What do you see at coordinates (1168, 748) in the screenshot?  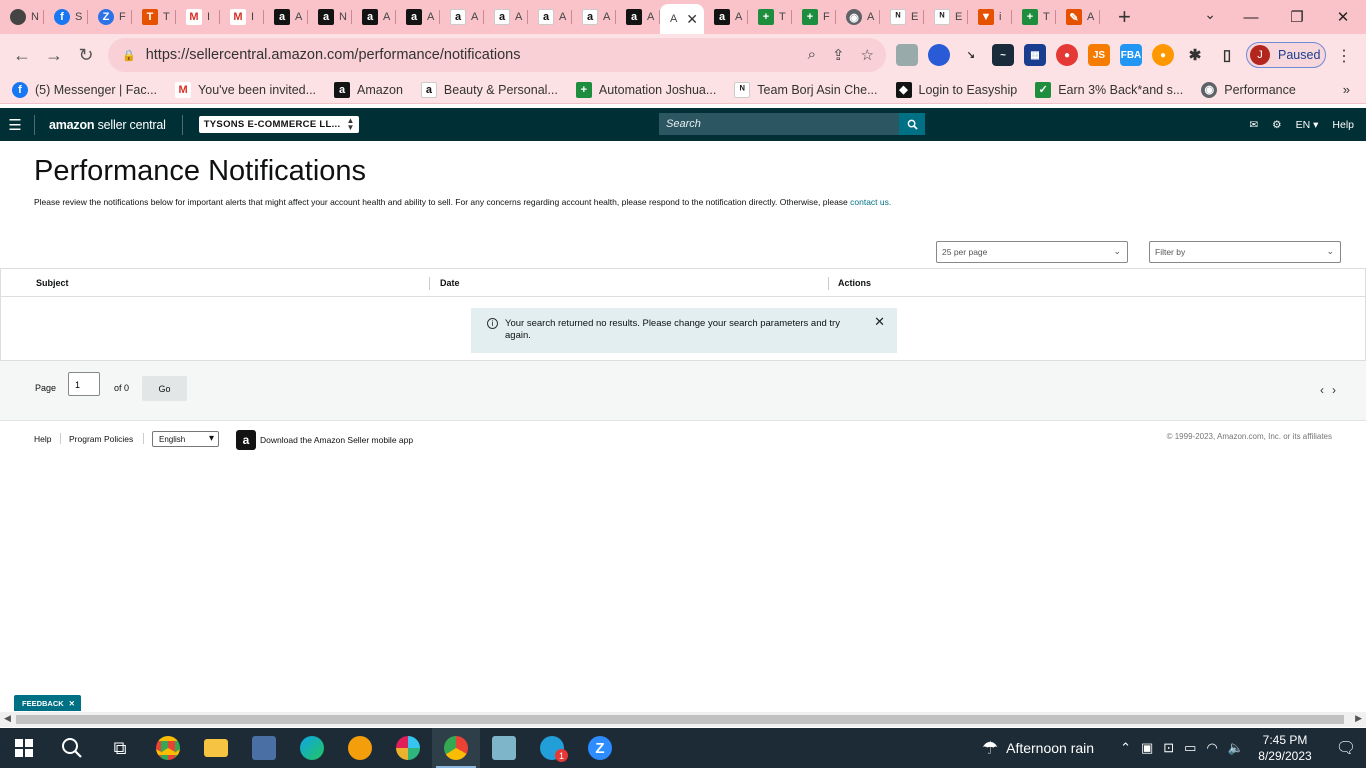 I see `display-icon: ⊡` at bounding box center [1168, 748].